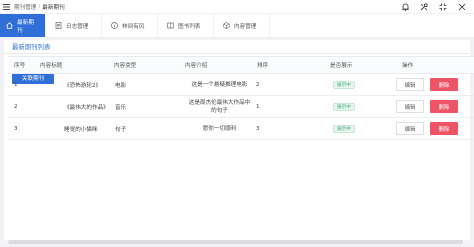  What do you see at coordinates (462, 7) in the screenshot?
I see `collapse-icon` at bounding box center [462, 7].